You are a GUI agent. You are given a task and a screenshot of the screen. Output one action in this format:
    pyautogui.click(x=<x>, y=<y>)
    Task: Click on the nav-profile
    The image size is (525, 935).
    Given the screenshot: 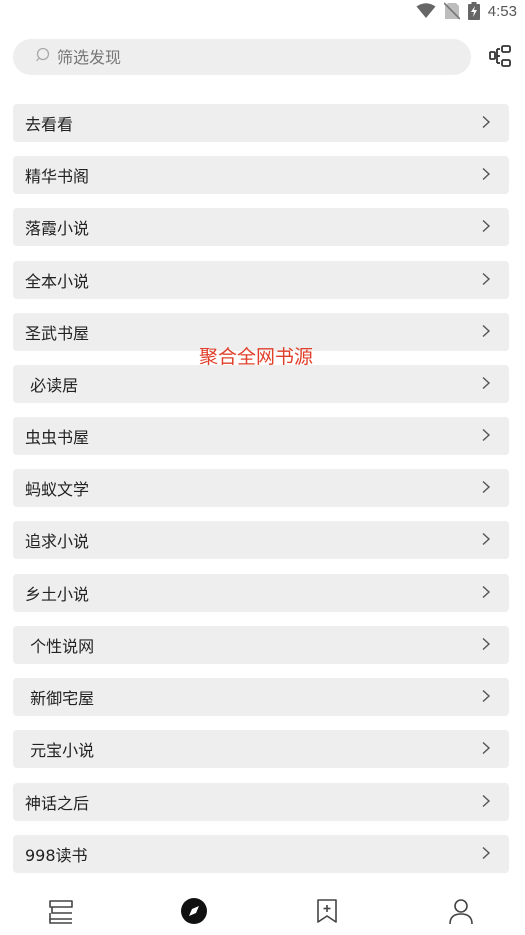 What is the action you would take?
    pyautogui.click(x=461, y=913)
    